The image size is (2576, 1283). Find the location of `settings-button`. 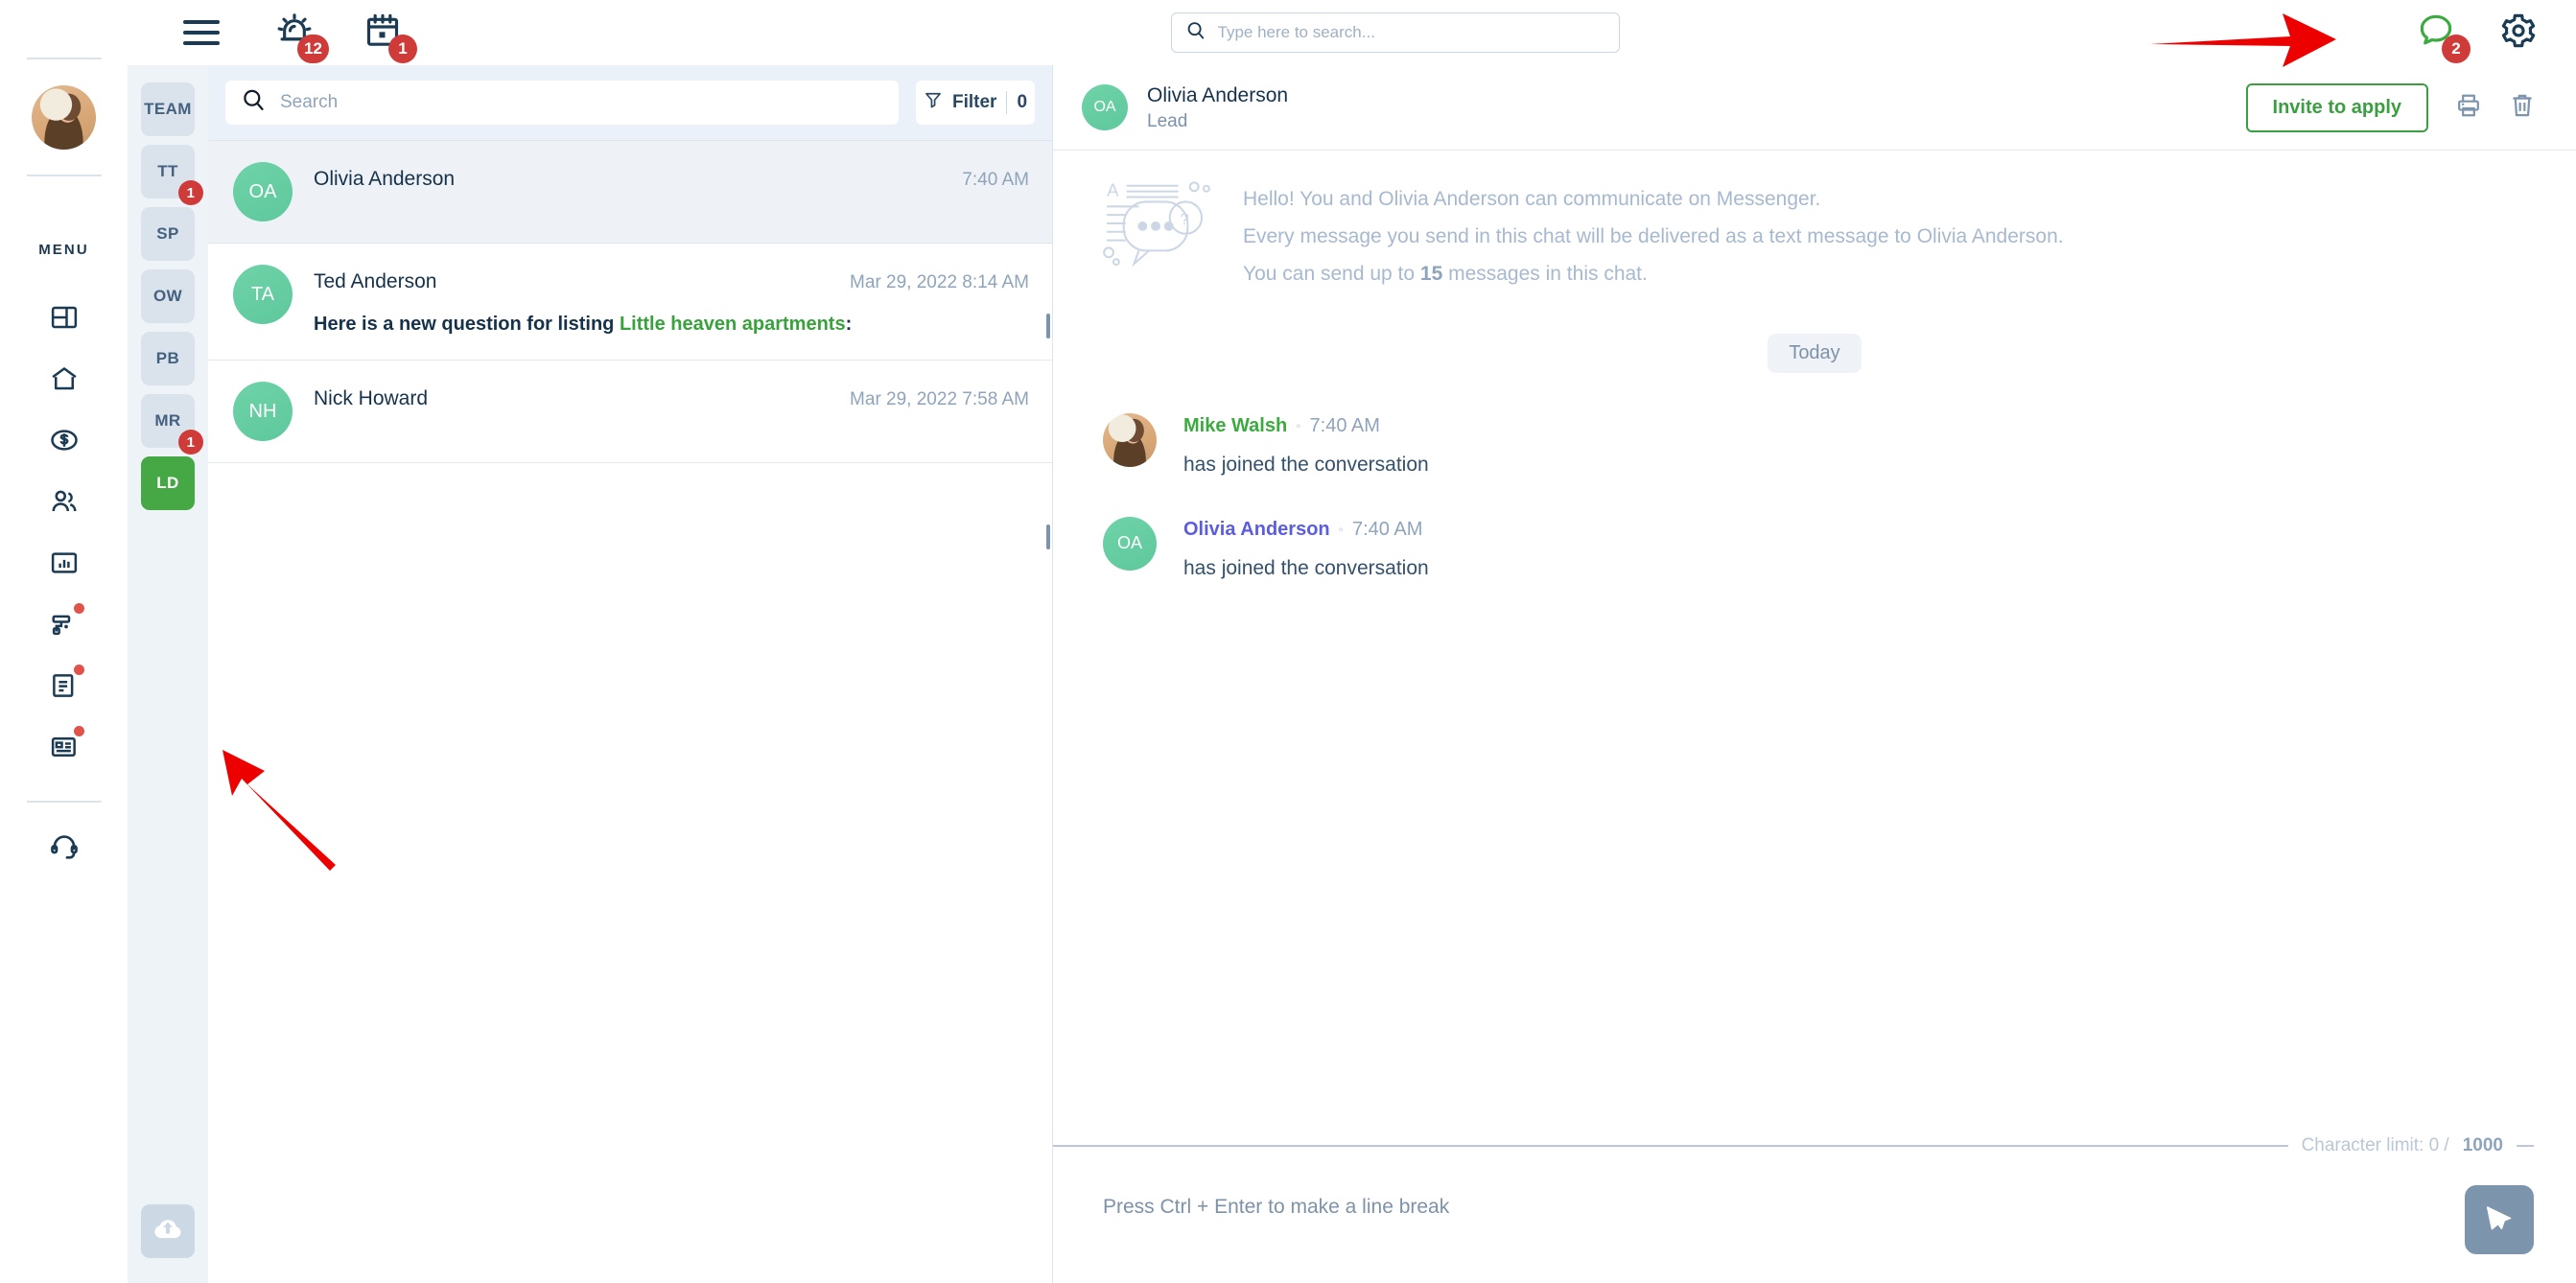

settings-button is located at coordinates (2518, 33).